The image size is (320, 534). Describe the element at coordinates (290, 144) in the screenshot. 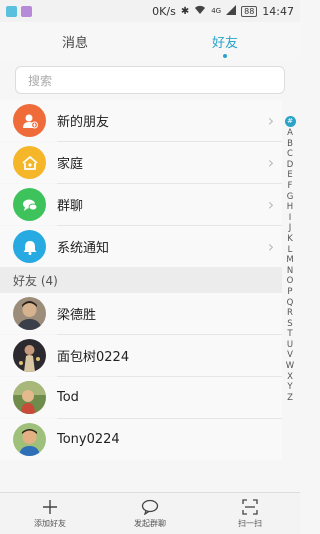

I see `index-letter-b: B` at that location.